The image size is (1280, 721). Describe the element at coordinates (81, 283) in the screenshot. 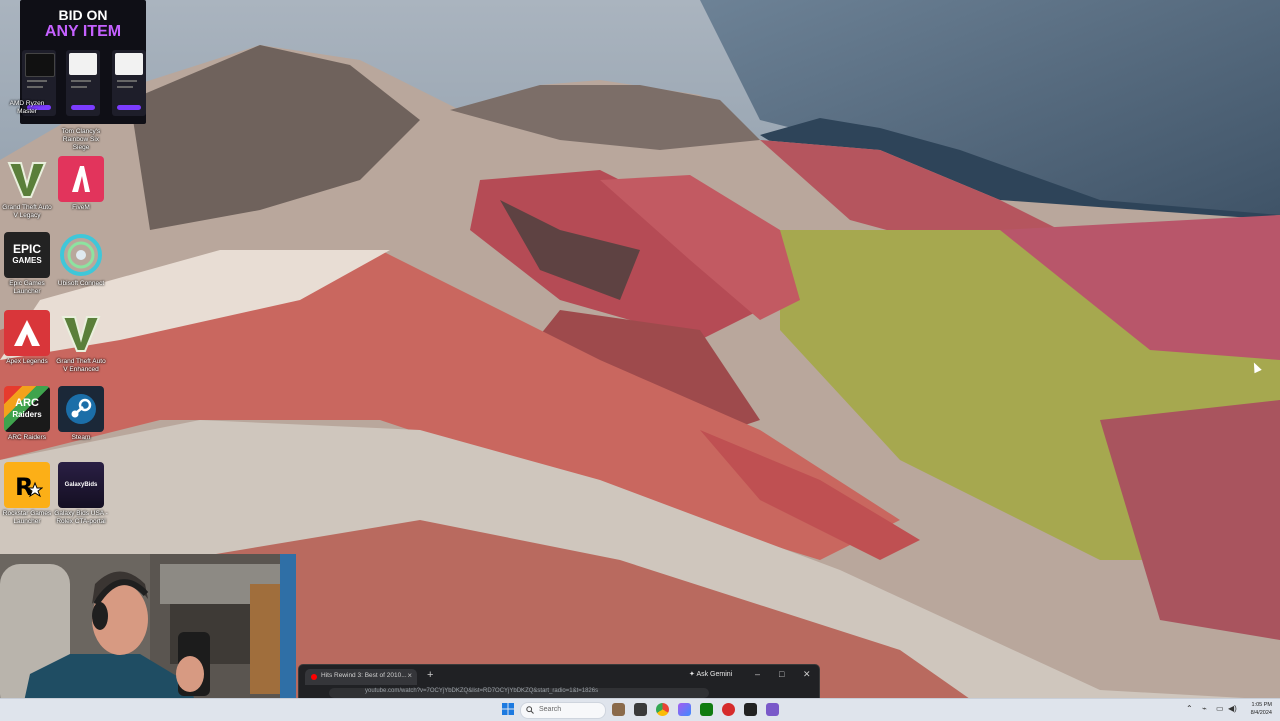

I see `desktop-icon-label: Ubisoft Connect` at that location.